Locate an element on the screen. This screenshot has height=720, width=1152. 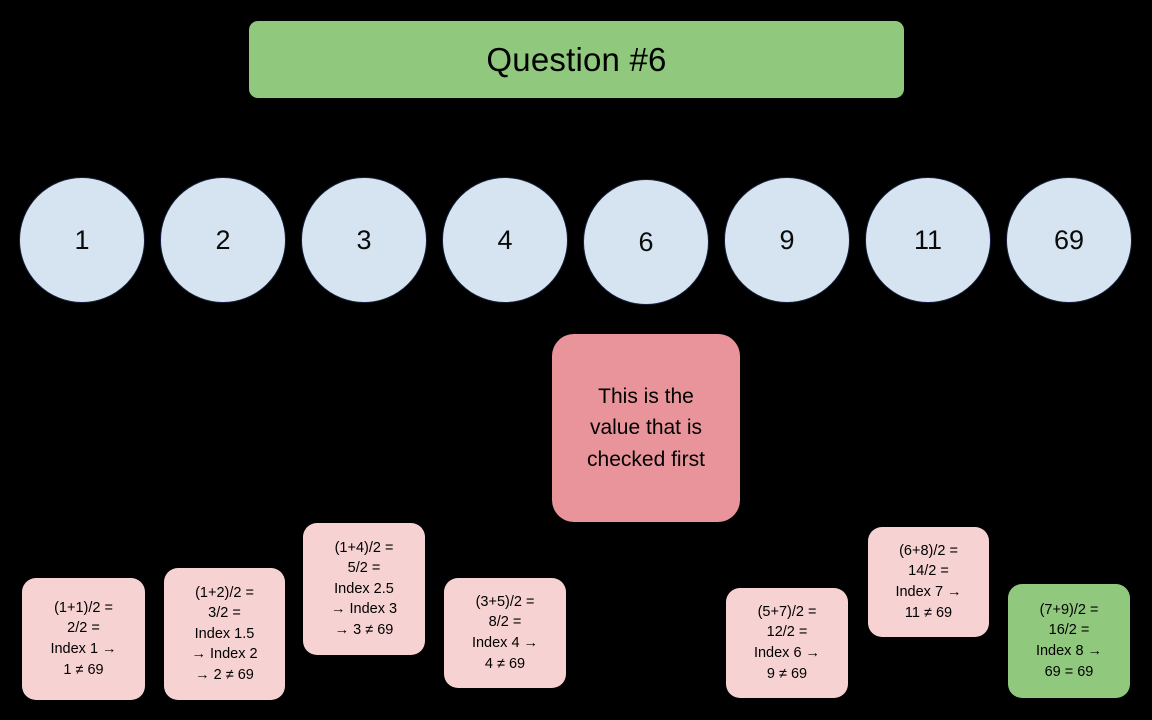
page-title: Question #6 is located at coordinates (576, 59).